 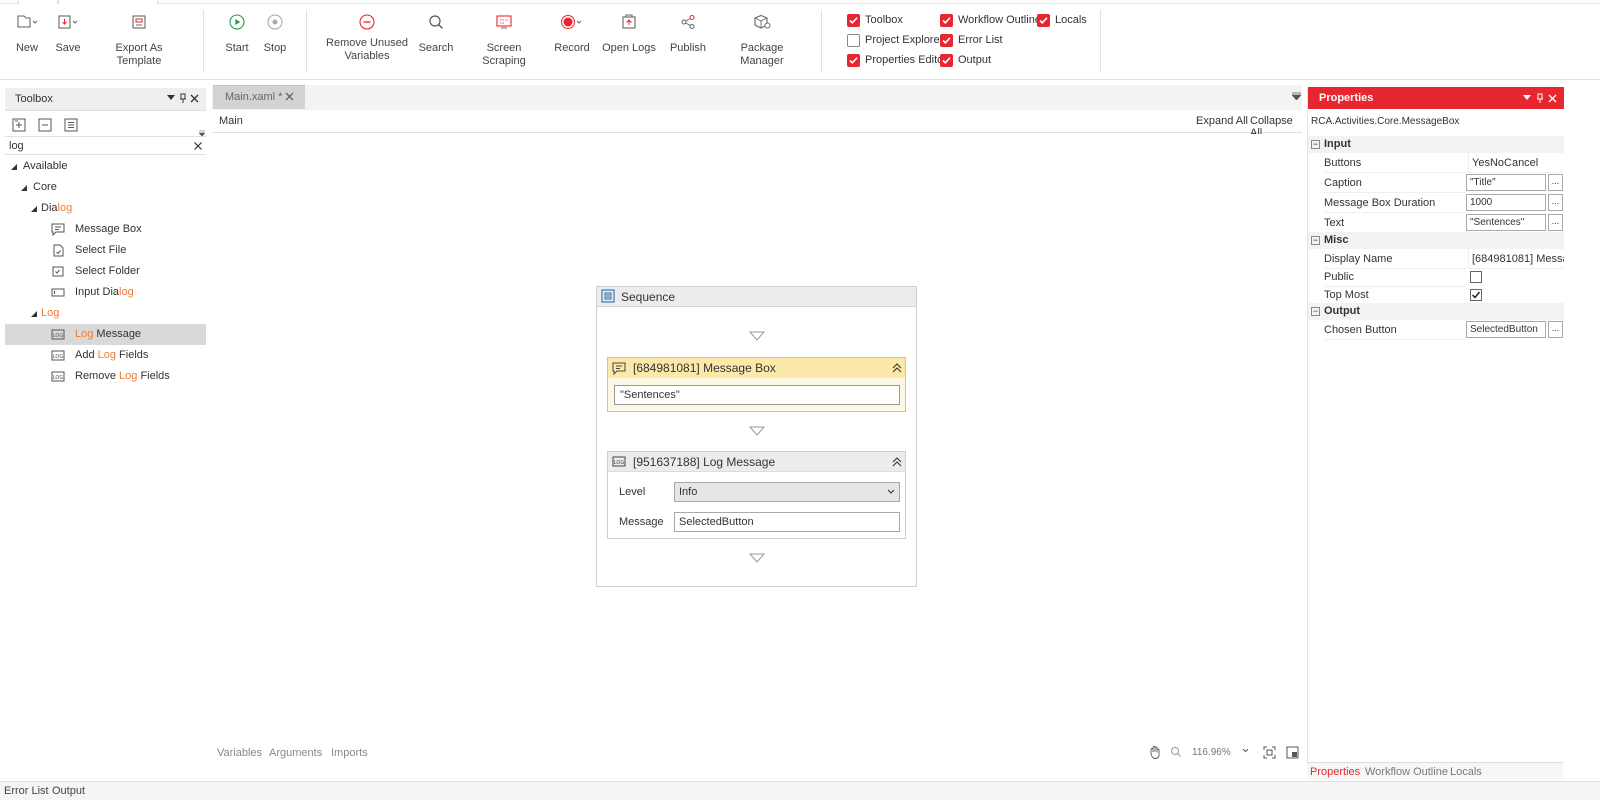 What do you see at coordinates (688, 39) in the screenshot?
I see `publish-button: Publish` at bounding box center [688, 39].